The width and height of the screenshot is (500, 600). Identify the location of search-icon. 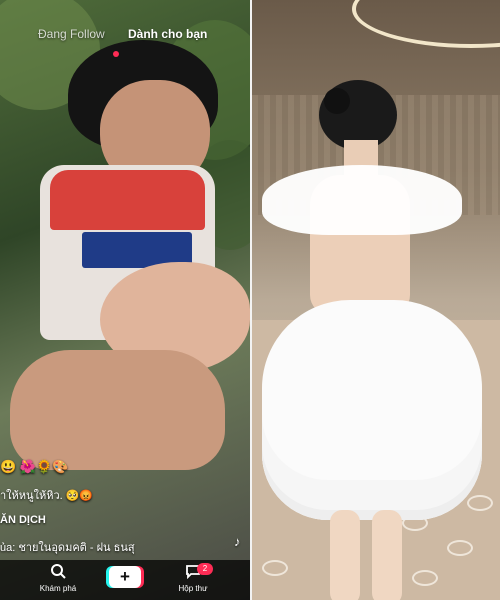
(58, 573).